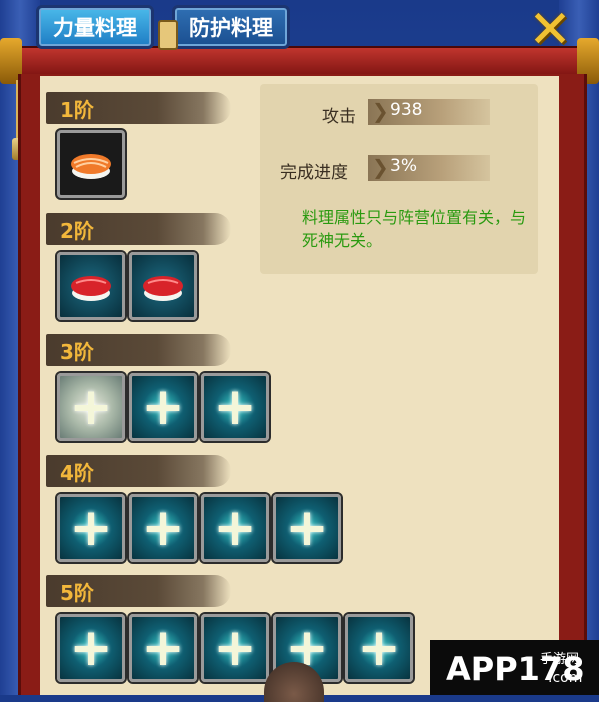 The image size is (599, 702). What do you see at coordinates (550, 30) in the screenshot?
I see `close-x-icon: ✕` at bounding box center [550, 30].